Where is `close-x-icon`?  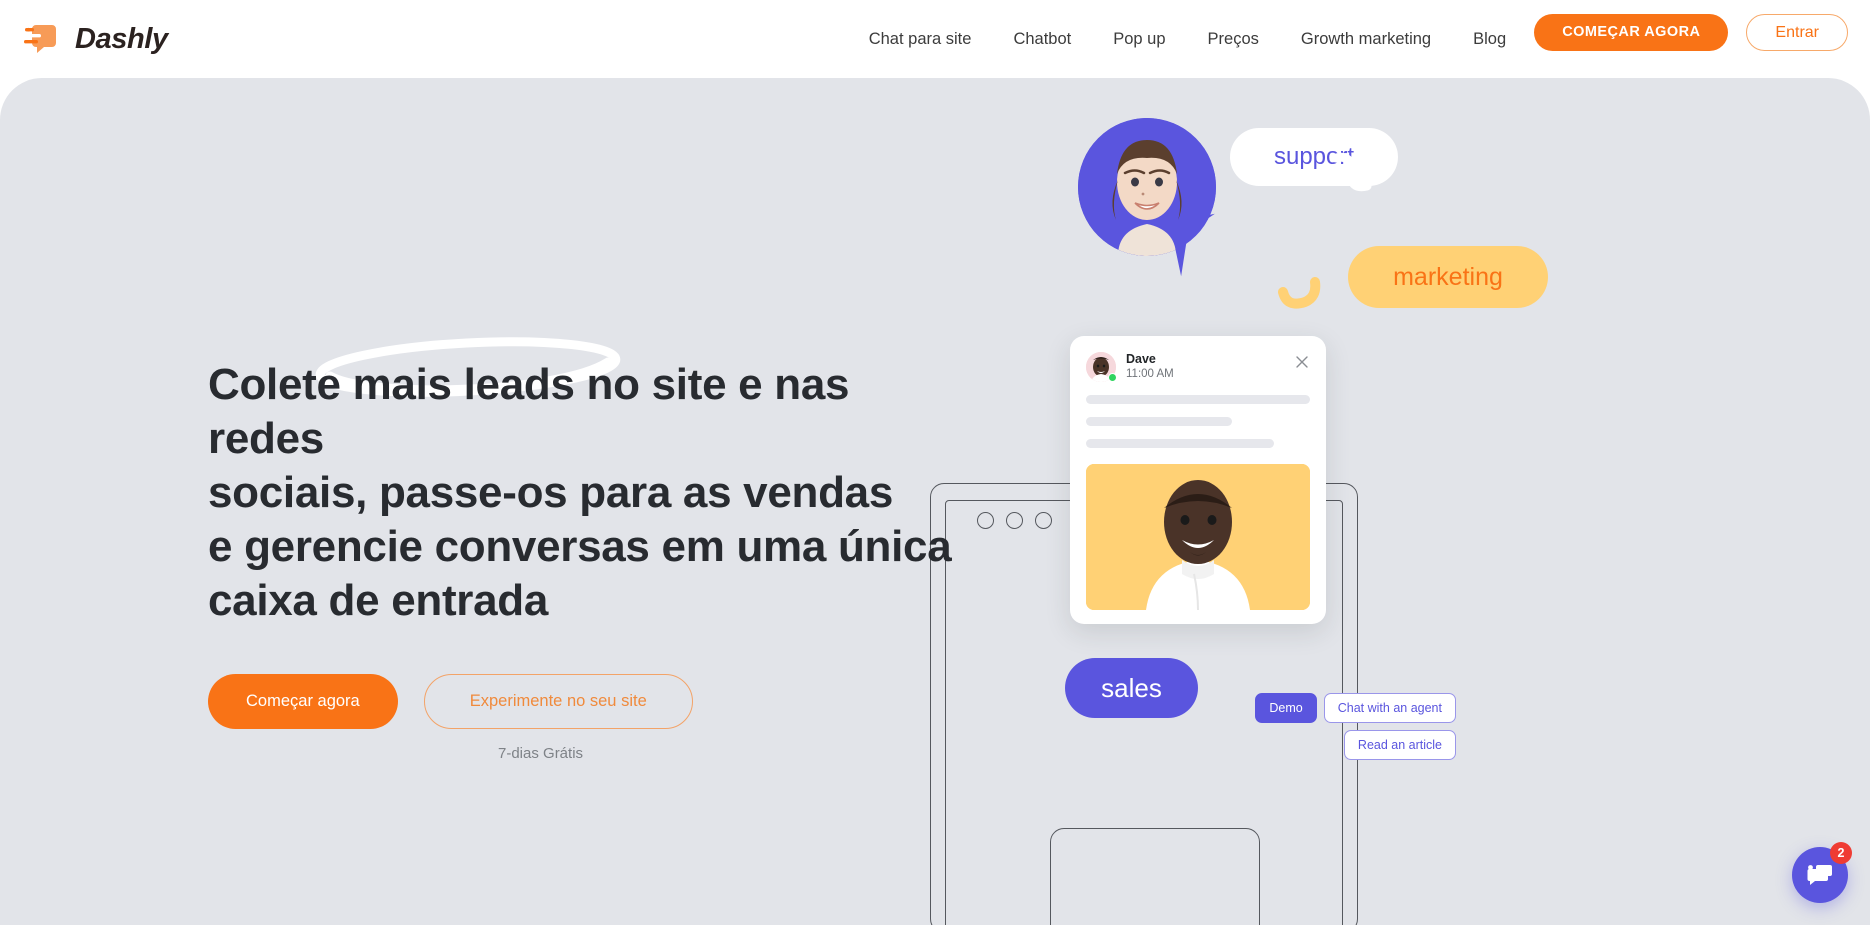
close-x-icon is located at coordinates (1302, 362).